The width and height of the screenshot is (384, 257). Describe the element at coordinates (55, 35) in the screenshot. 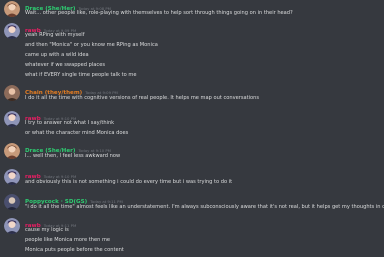

I see `message-text: yeah RPing with myself` at that location.